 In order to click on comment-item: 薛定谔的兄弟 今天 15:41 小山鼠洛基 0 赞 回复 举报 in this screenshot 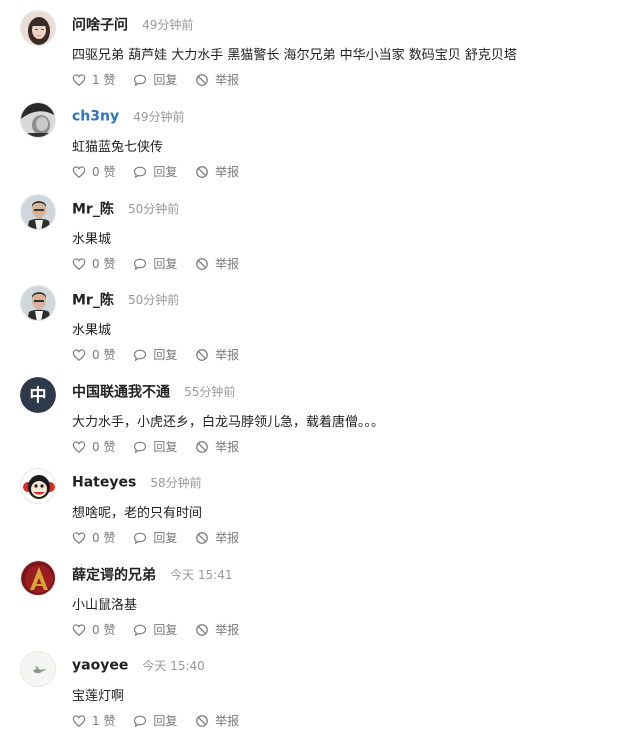, I will do `click(312, 595)`.